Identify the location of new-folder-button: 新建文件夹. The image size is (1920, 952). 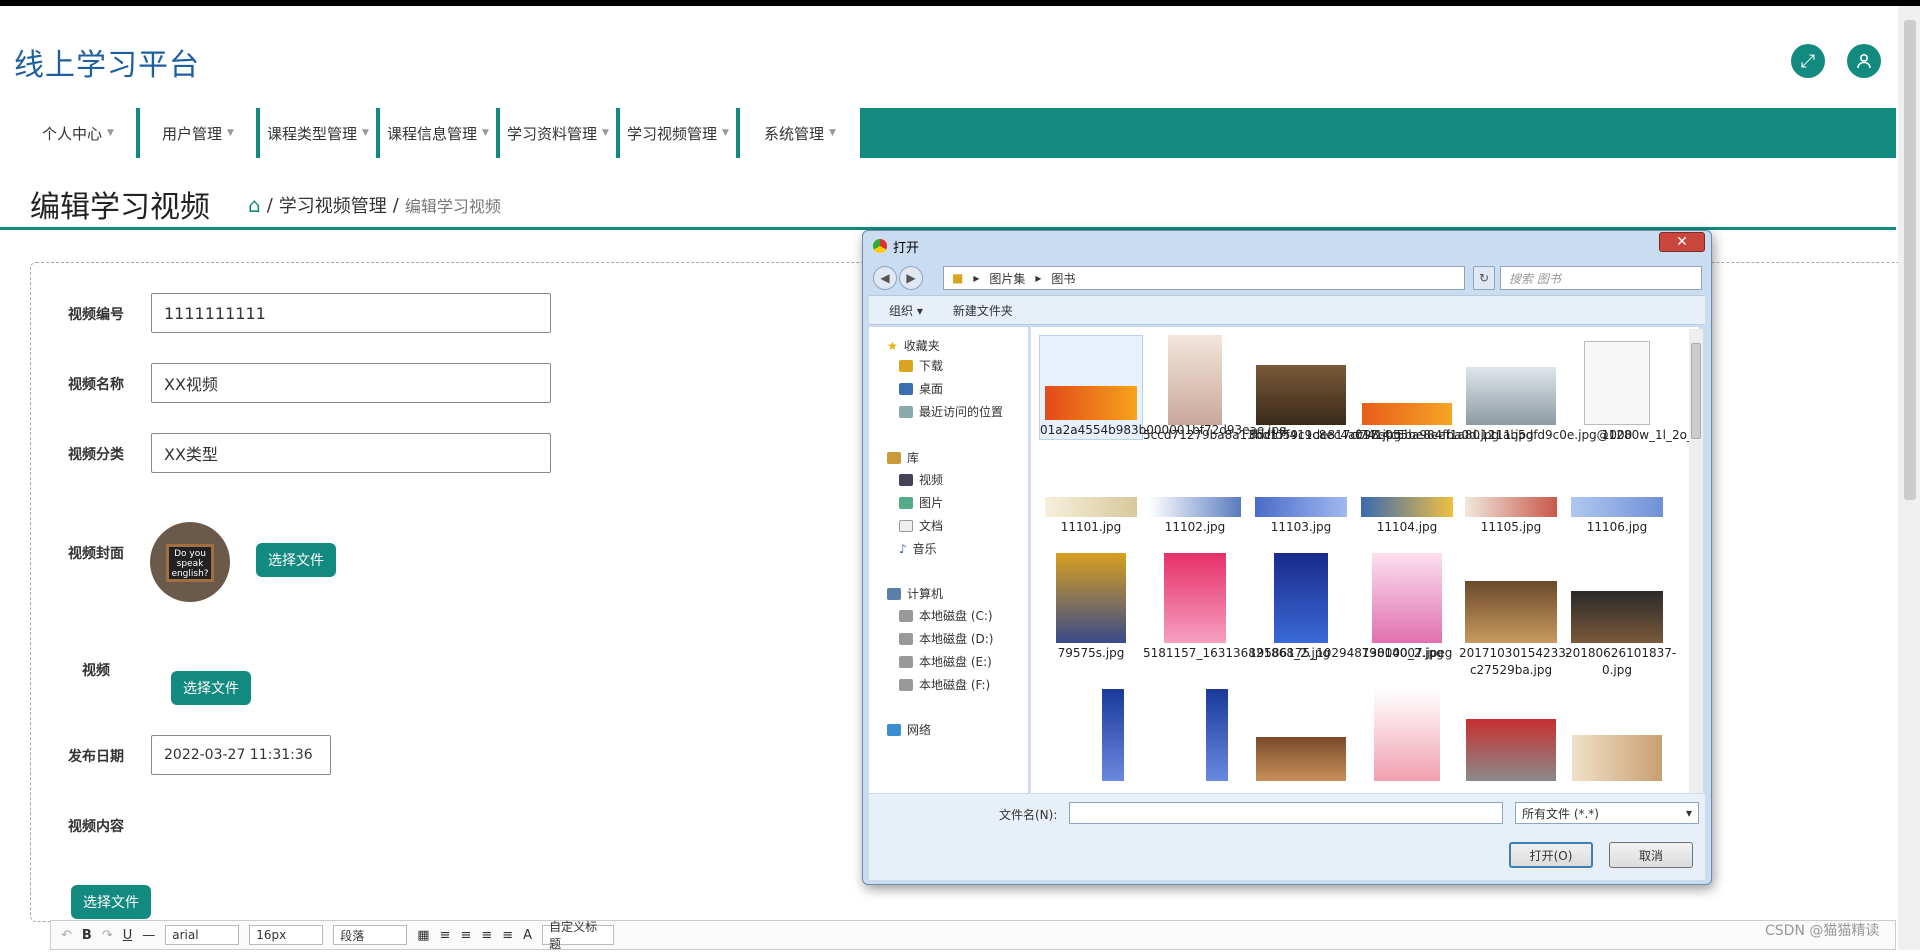
(983, 310).